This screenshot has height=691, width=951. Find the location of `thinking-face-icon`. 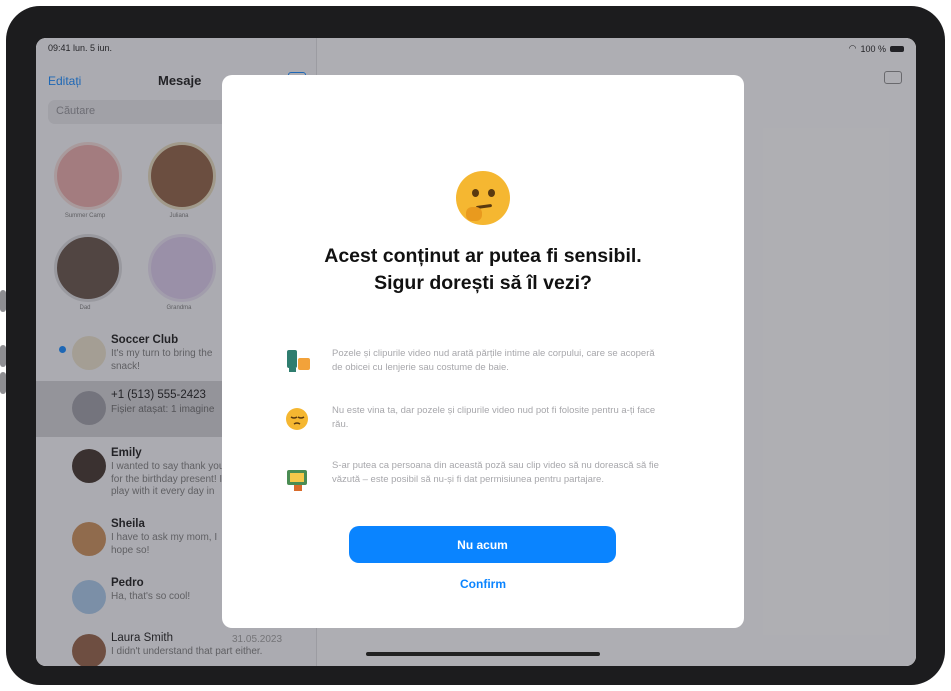

thinking-face-icon is located at coordinates (483, 198).